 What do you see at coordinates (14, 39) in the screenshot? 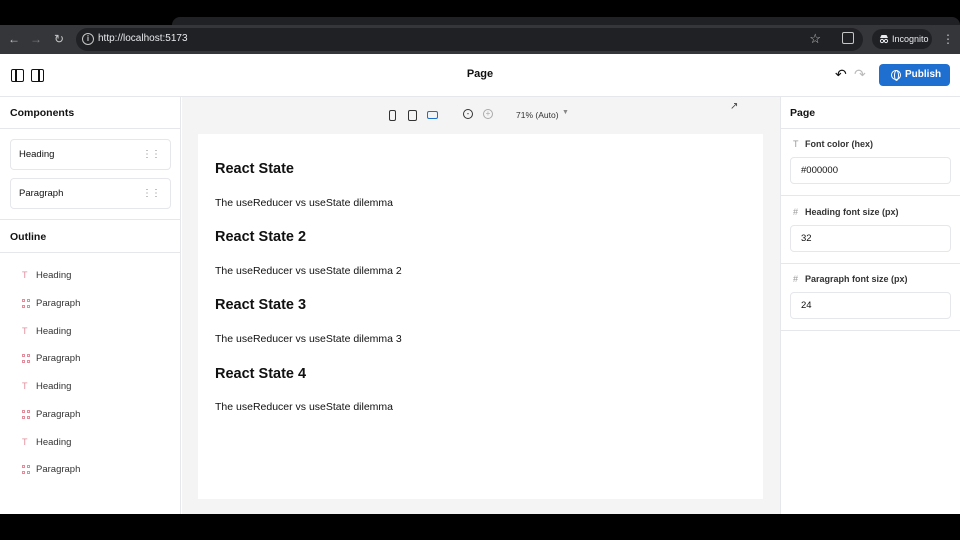
I see `back-icon: ←` at bounding box center [14, 39].